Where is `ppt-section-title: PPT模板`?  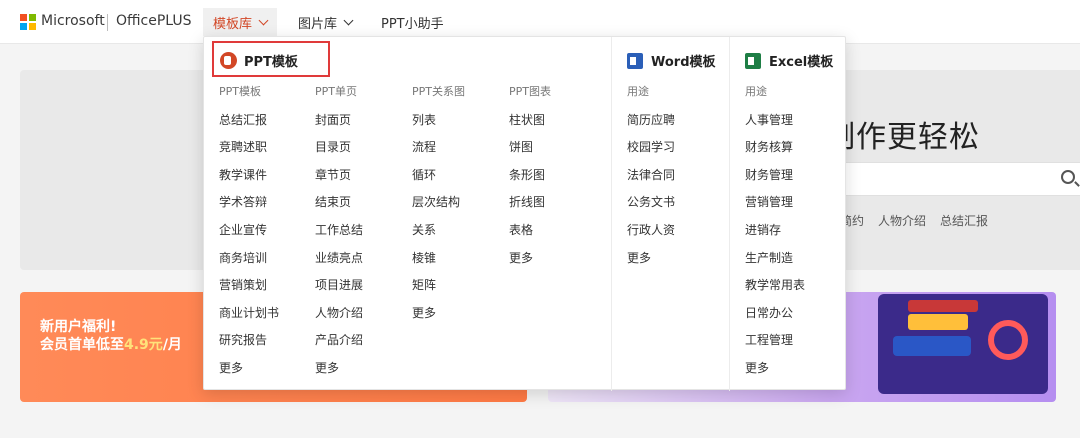
ppt-section-title: PPT模板 is located at coordinates (259, 60).